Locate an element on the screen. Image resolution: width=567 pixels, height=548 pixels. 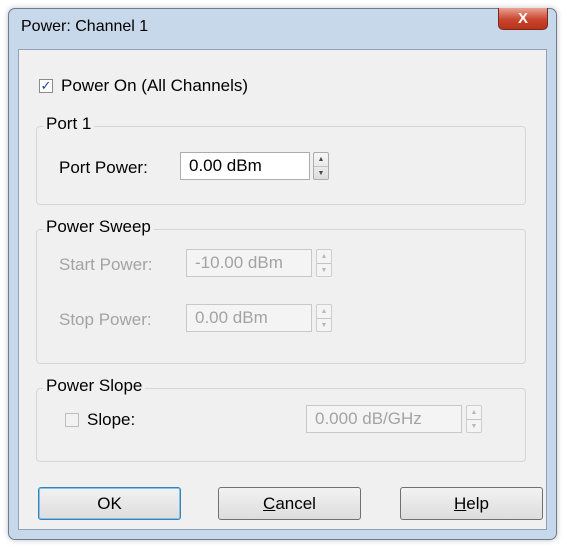
ok-button: OK is located at coordinates (109, 503).